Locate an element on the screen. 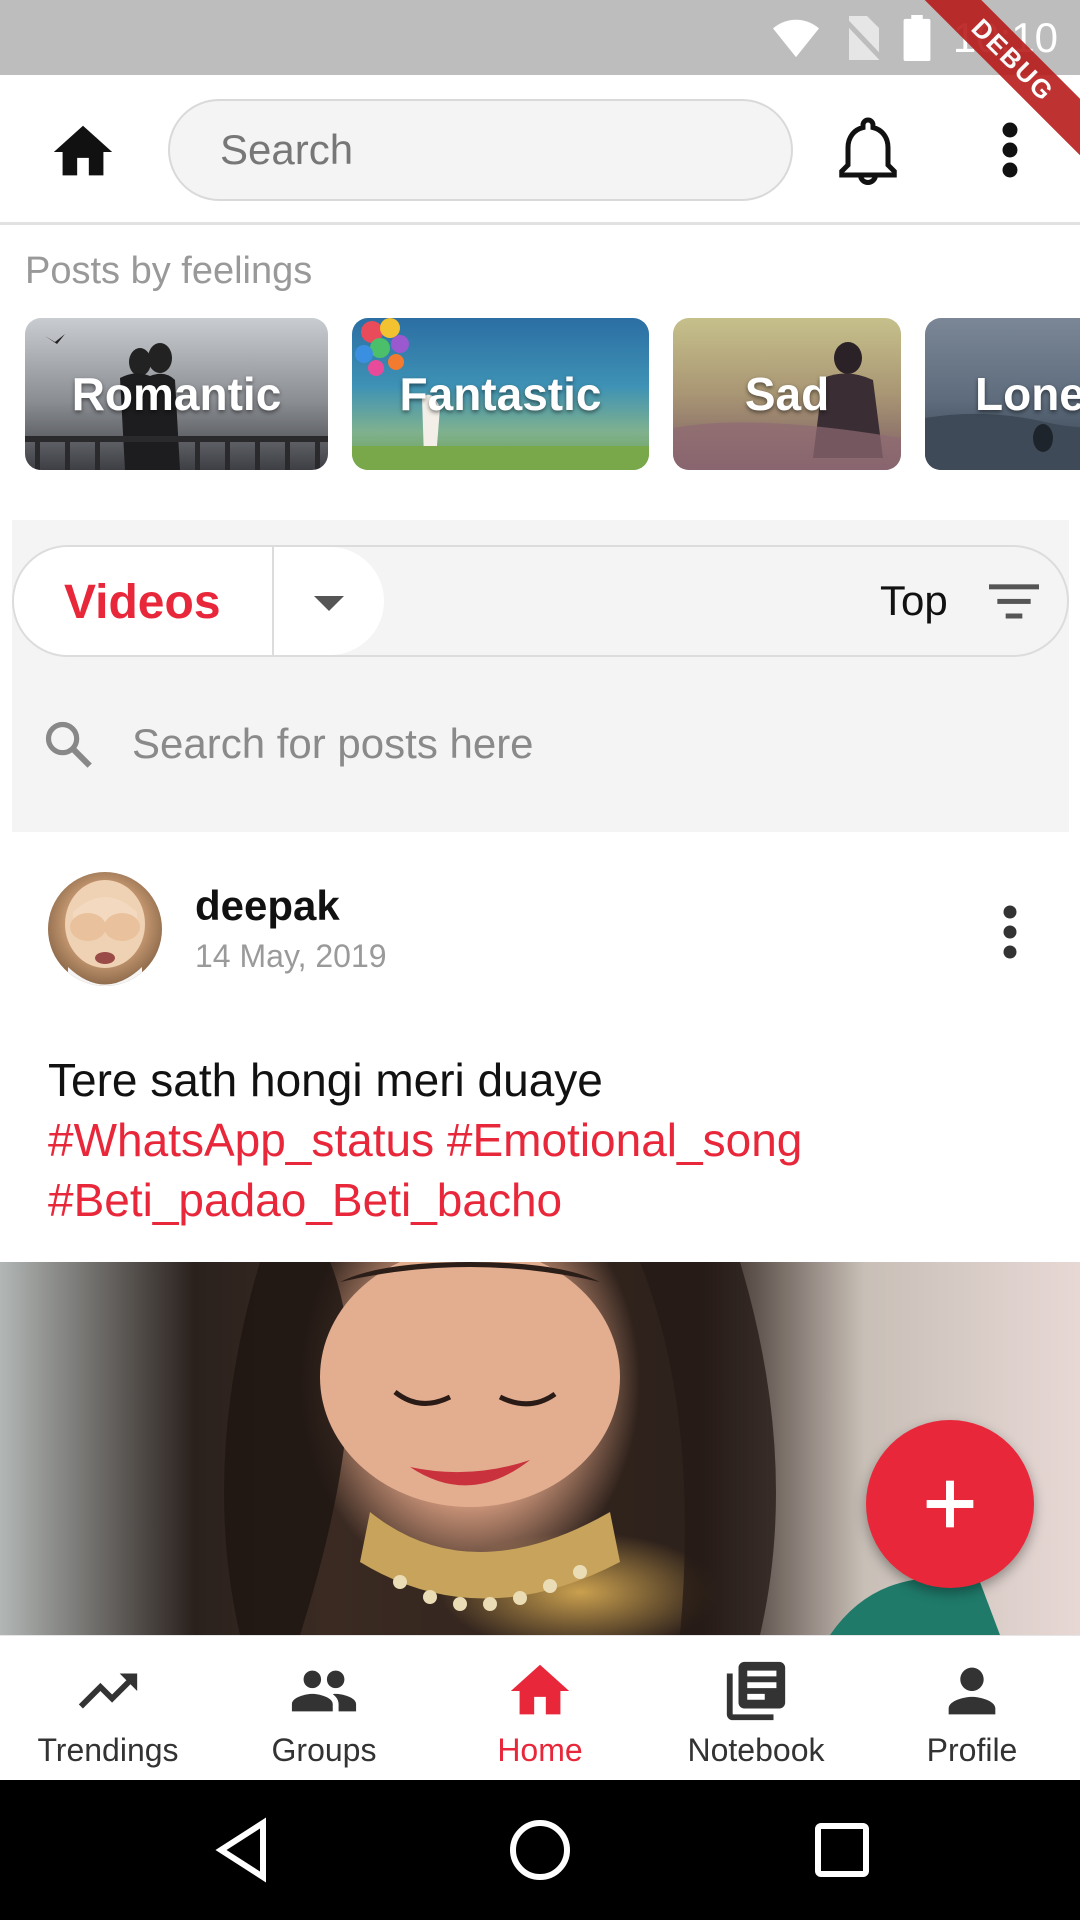 This screenshot has width=1080, height=1920. nav-item-notebook: Notebook is located at coordinates (756, 1708).